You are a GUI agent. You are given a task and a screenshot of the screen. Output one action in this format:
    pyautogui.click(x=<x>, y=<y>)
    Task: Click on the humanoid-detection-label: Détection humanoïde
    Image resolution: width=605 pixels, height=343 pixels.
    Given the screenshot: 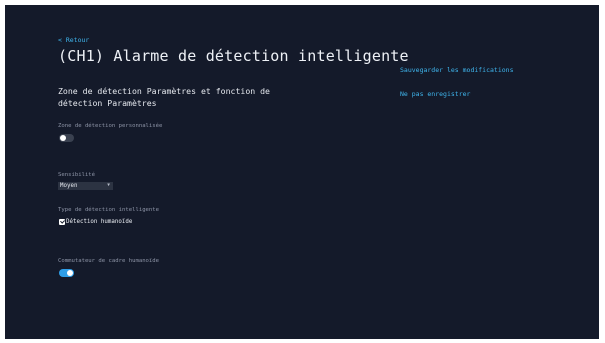 What is the action you would take?
    pyautogui.click(x=99, y=222)
    